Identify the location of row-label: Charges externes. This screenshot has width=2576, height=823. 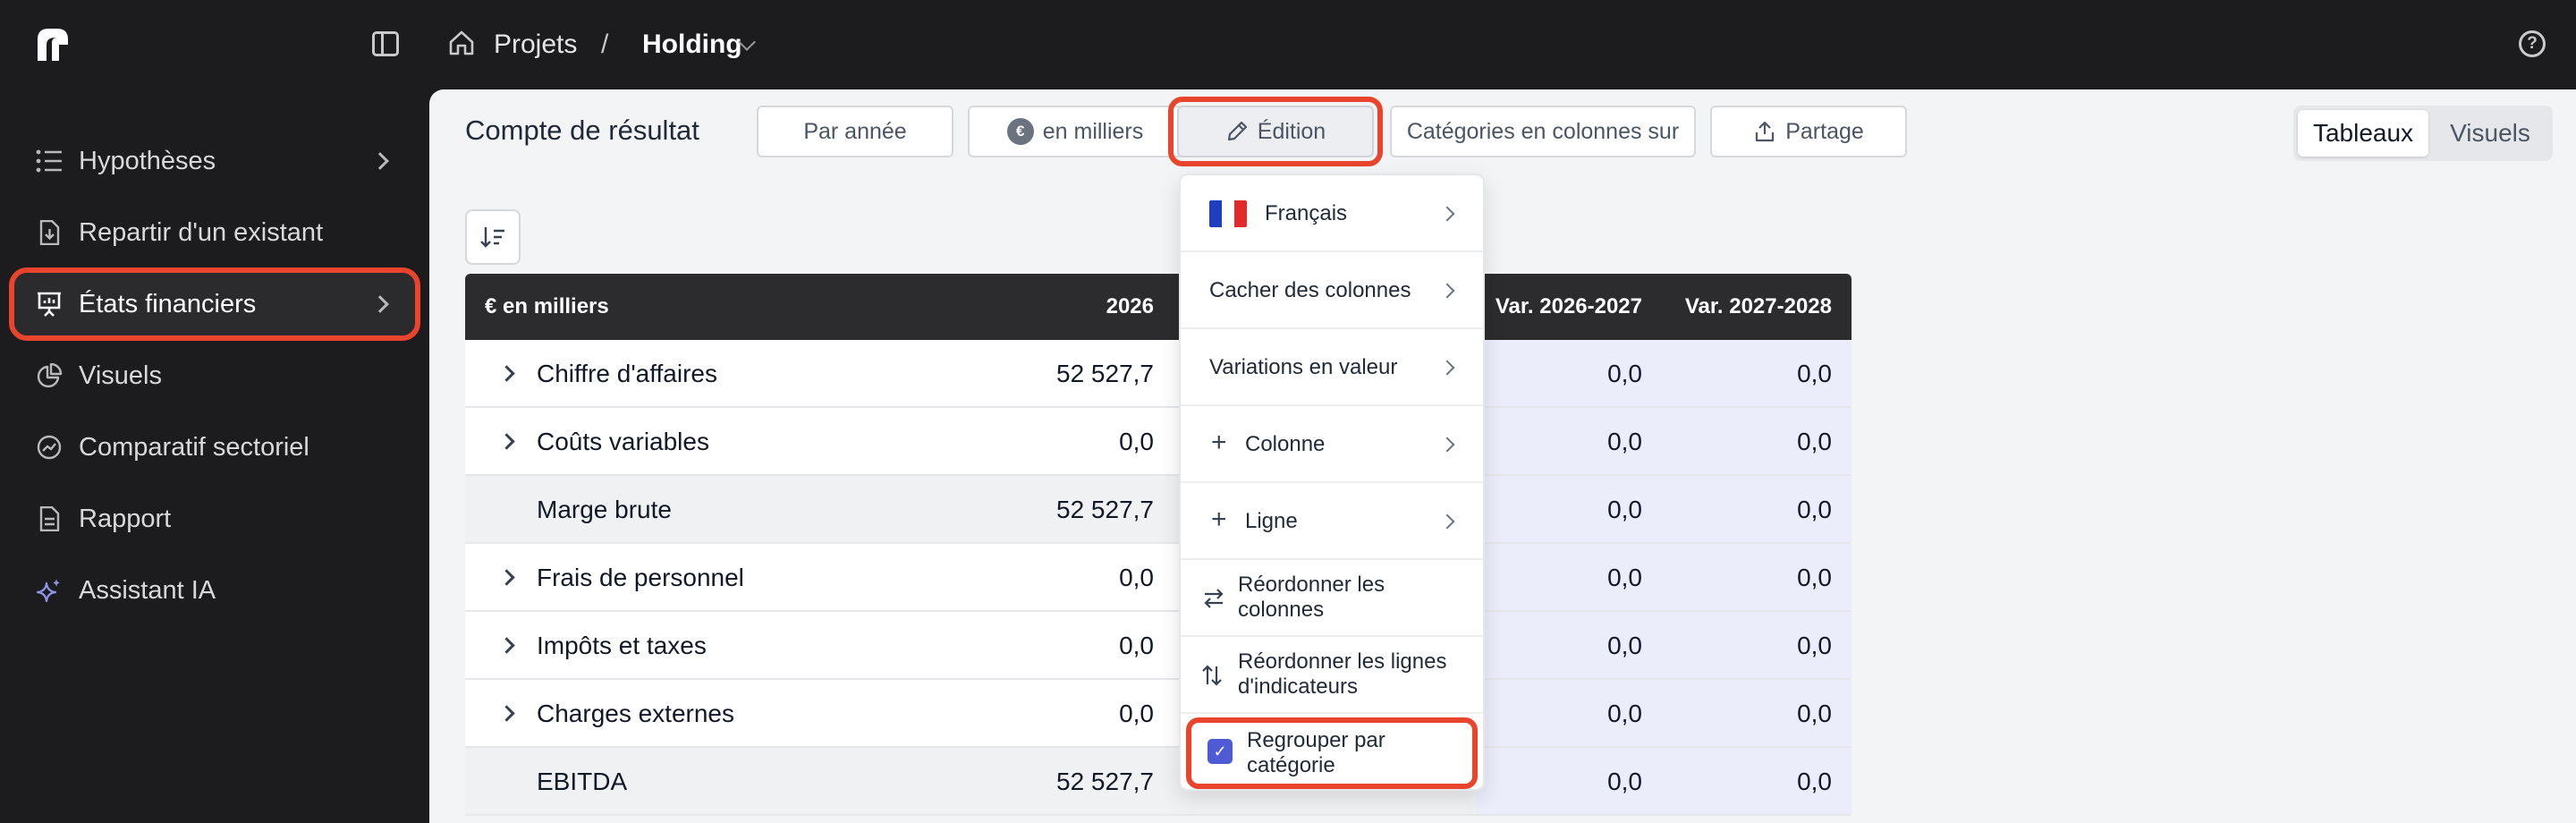
(636, 713).